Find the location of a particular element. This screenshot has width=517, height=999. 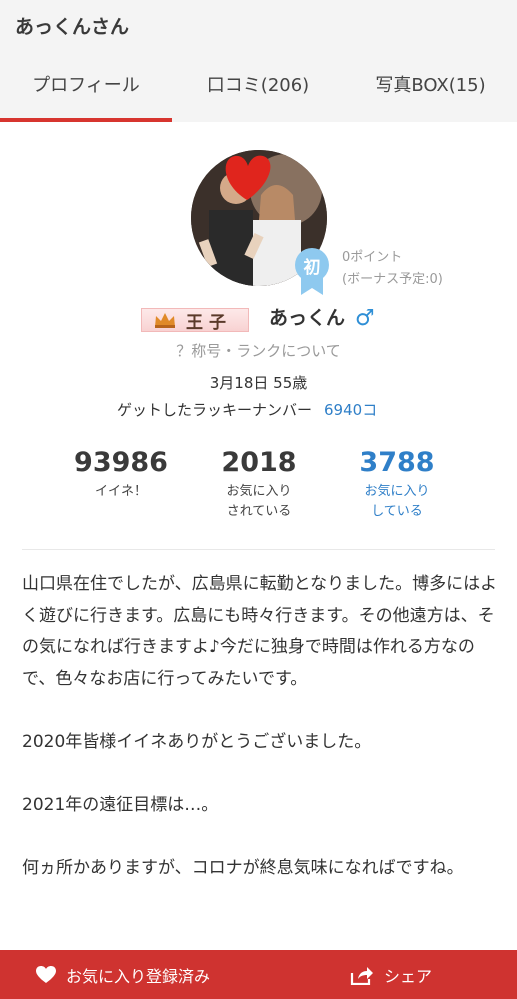

bio-paragraph: 2021年の遠征目標は…。 is located at coordinates (120, 804).